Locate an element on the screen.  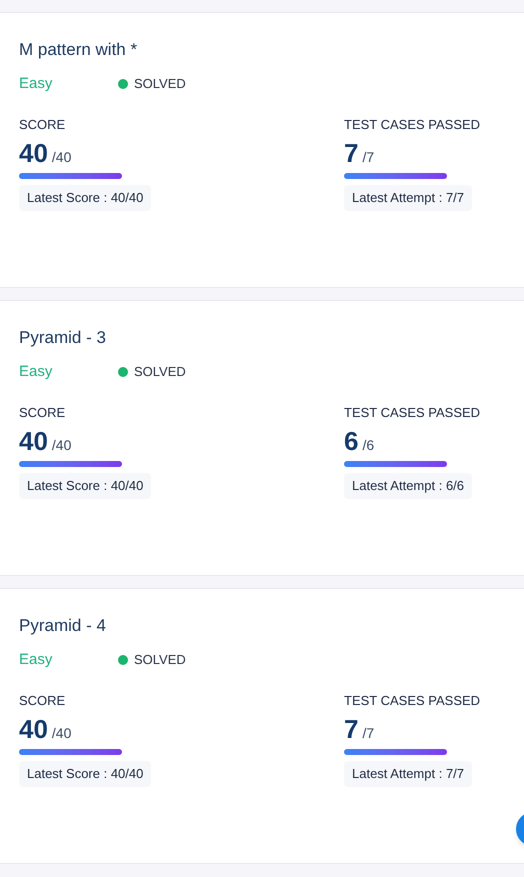
metric-value: 6 is located at coordinates (351, 441).